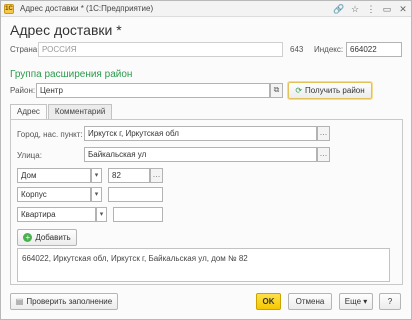 The height and width of the screenshot is (320, 412). Describe the element at coordinates (135, 194) in the screenshot. I see `building-number-input` at that location.